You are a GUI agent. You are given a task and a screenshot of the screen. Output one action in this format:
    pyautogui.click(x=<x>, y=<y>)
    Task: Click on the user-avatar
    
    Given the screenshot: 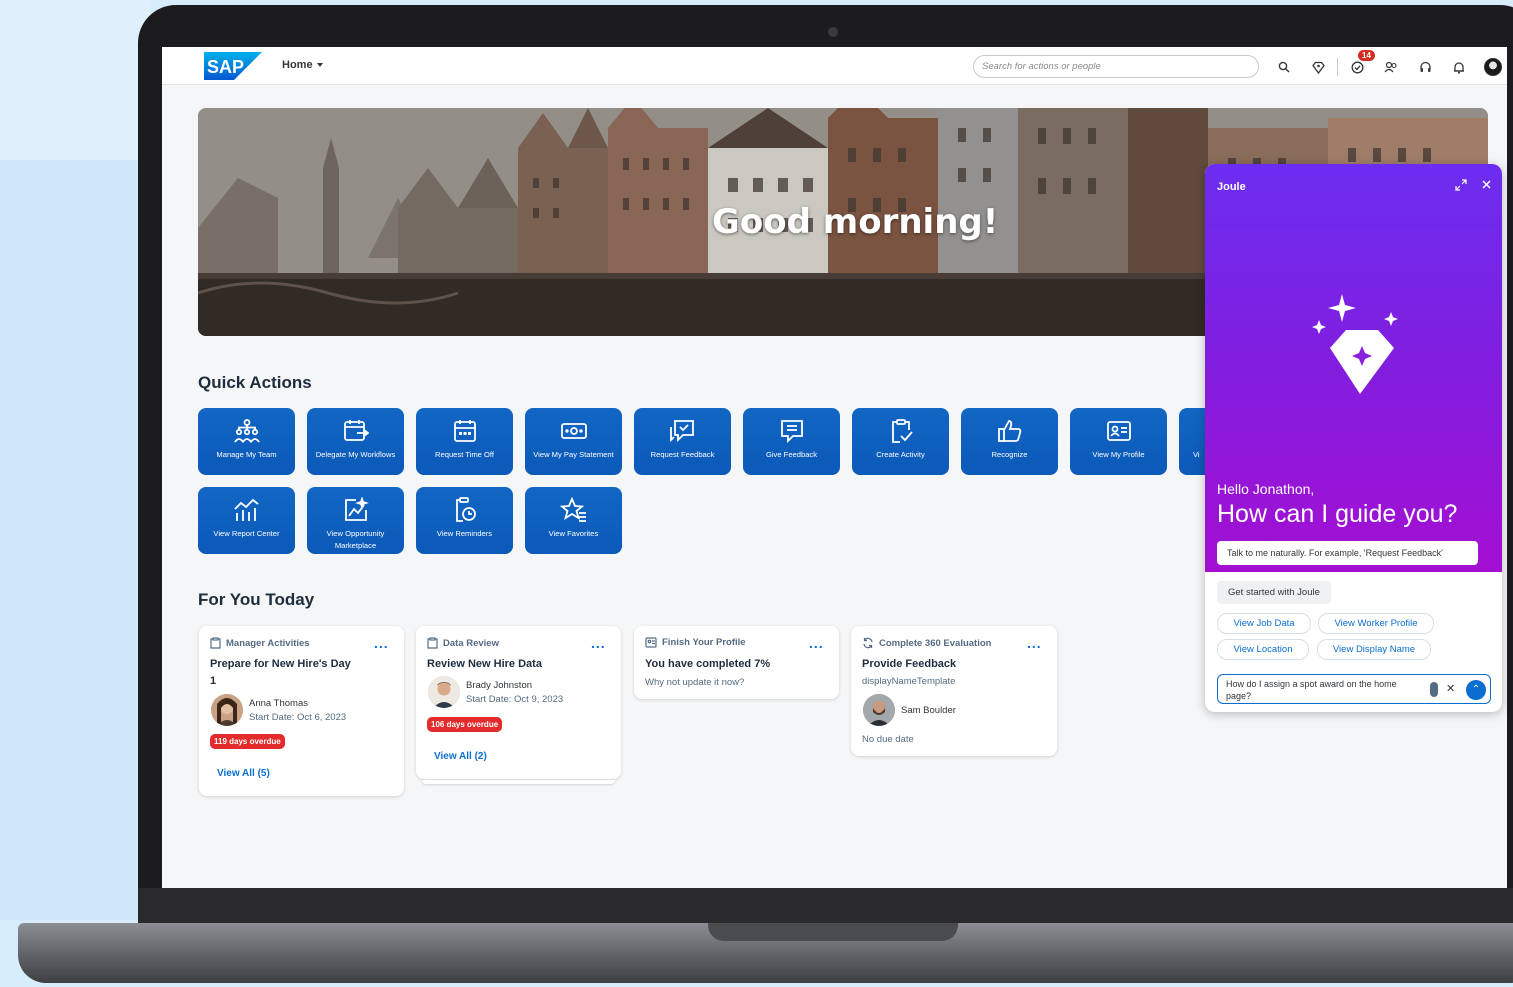 What is the action you would take?
    pyautogui.click(x=1491, y=67)
    